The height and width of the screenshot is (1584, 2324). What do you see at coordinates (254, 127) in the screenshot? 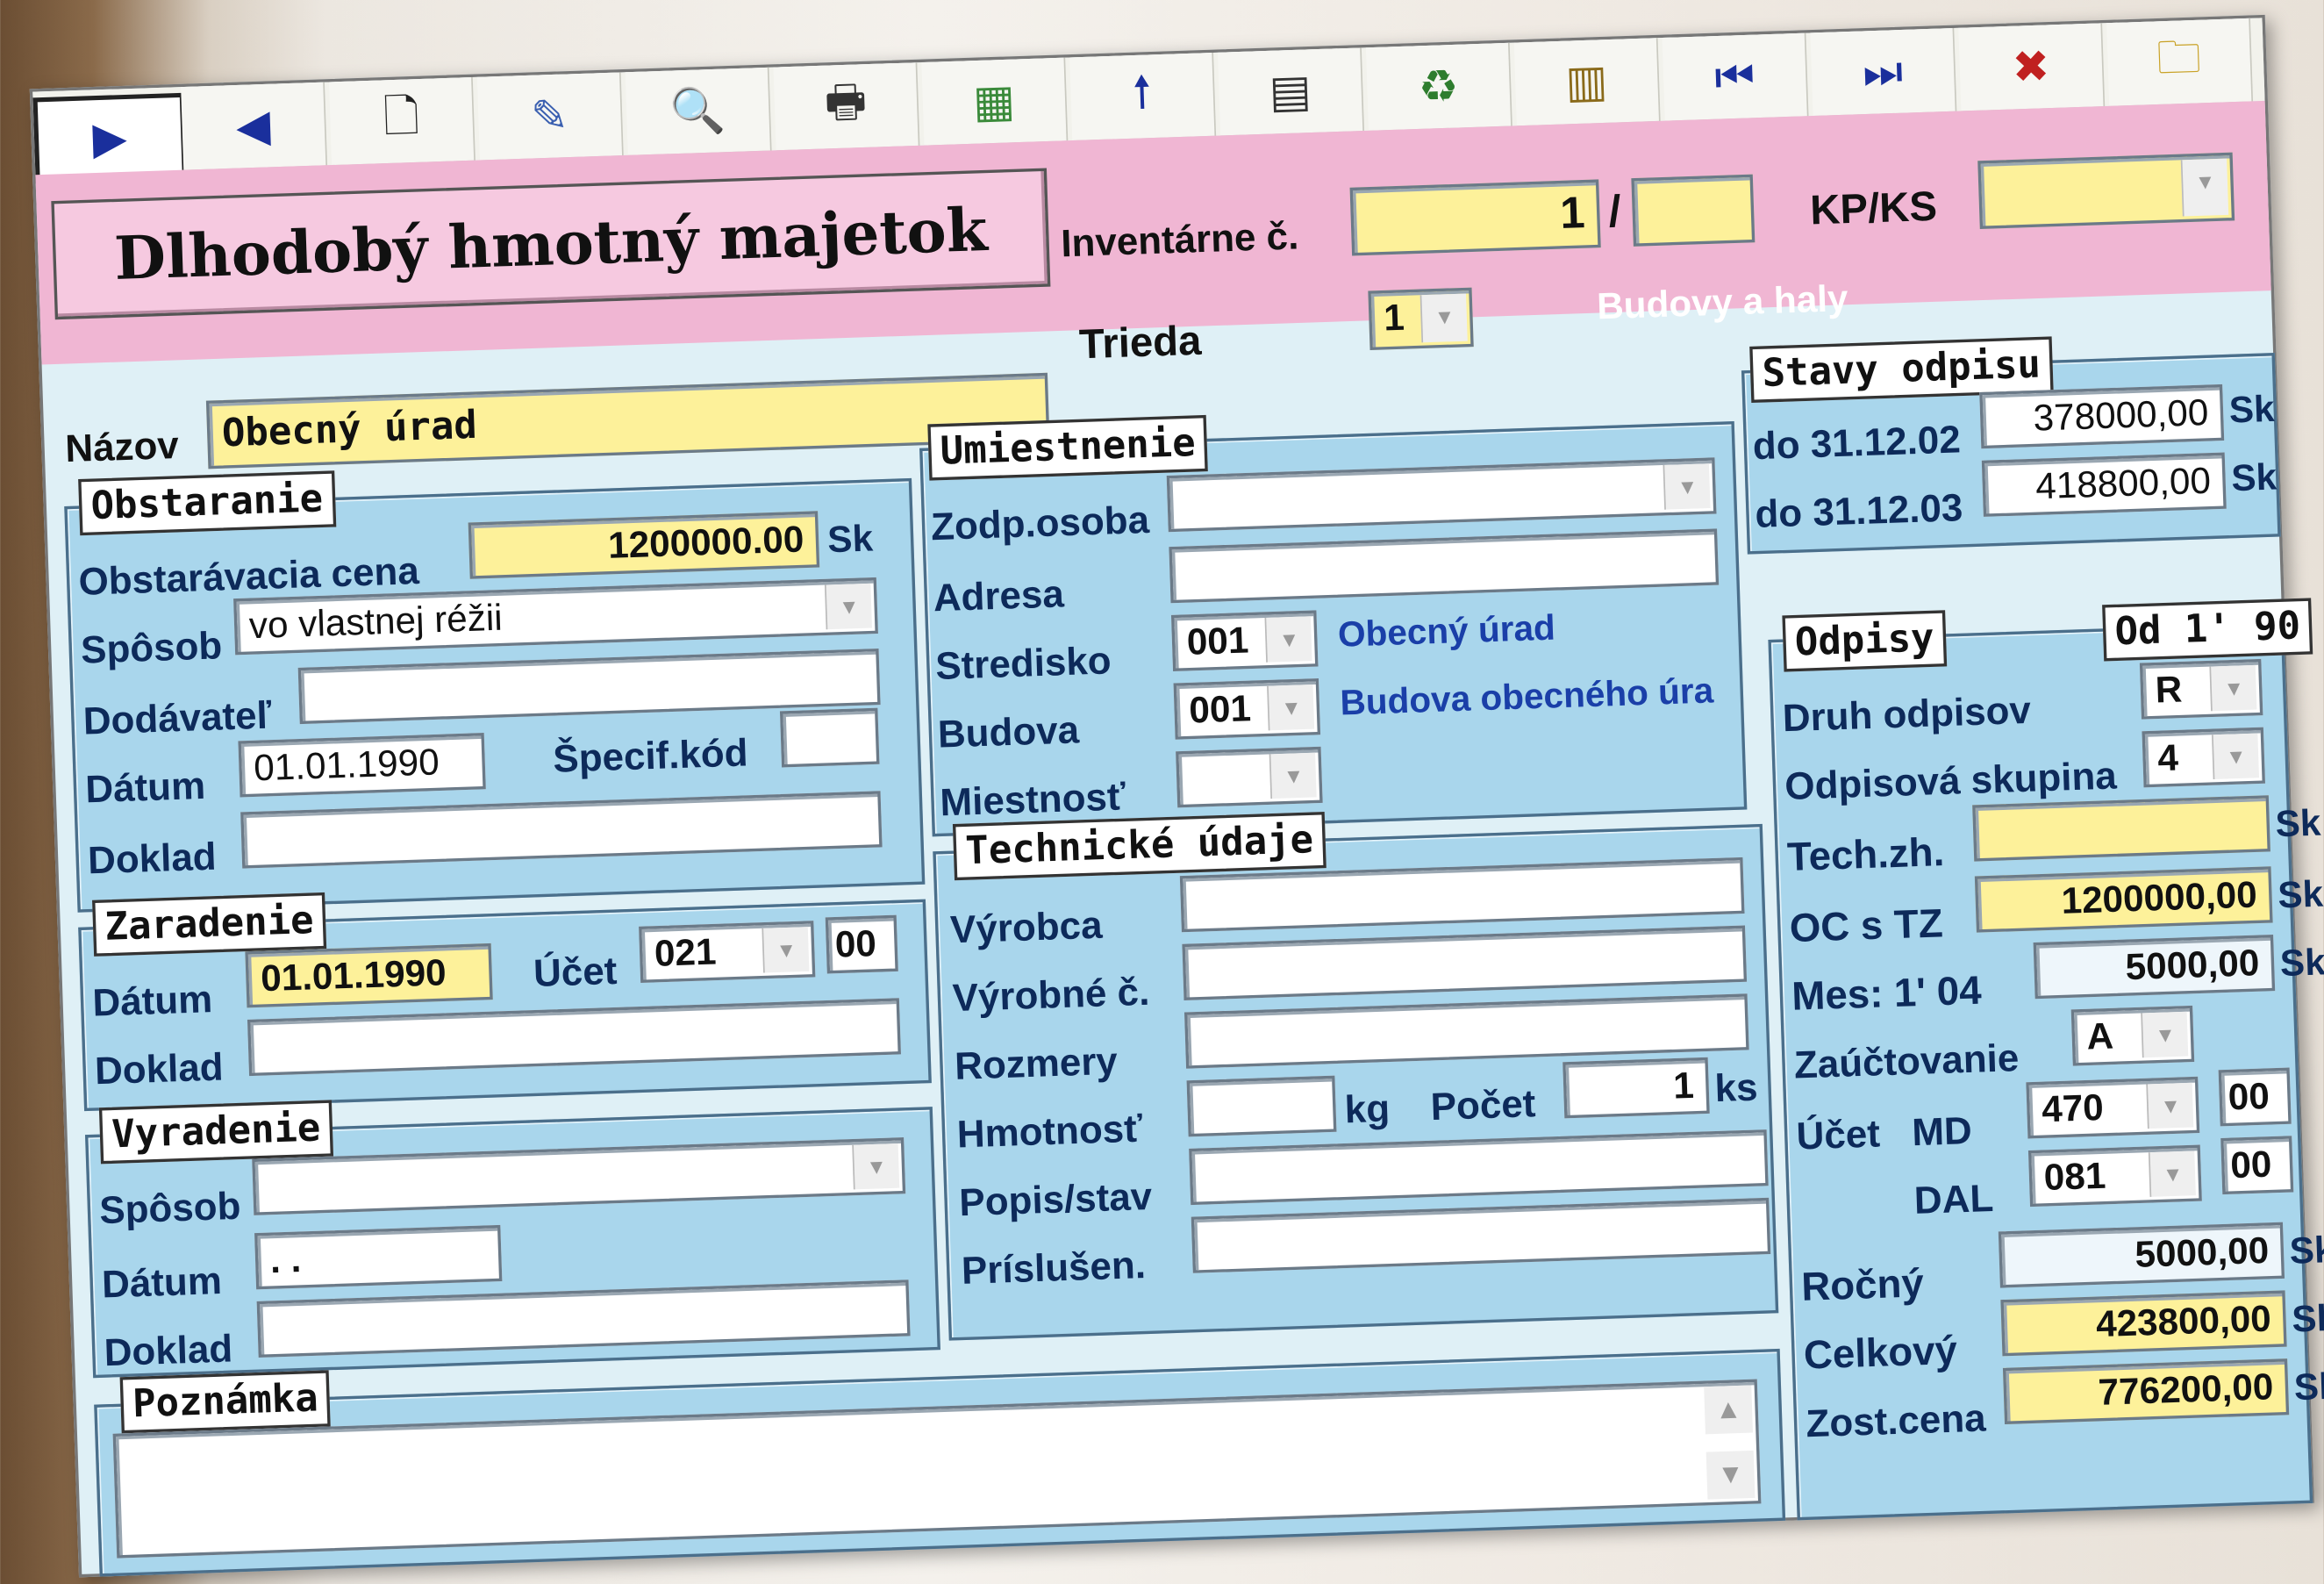
I see `play-left-button: ◀` at bounding box center [254, 127].